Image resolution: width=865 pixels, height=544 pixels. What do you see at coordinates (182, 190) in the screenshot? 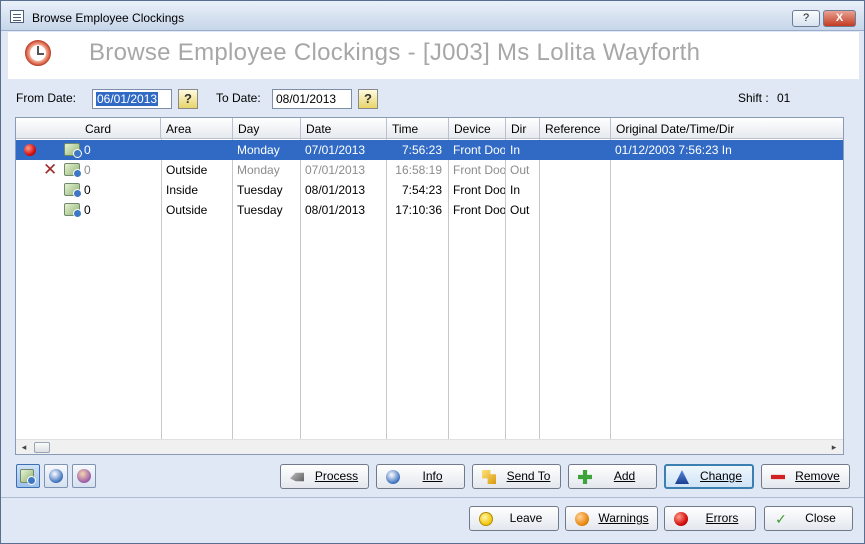
I see `cell-area: Inside` at bounding box center [182, 190].